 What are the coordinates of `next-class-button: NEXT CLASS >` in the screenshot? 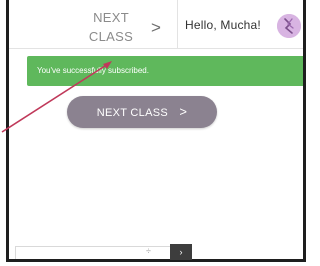 It's located at (142, 112).